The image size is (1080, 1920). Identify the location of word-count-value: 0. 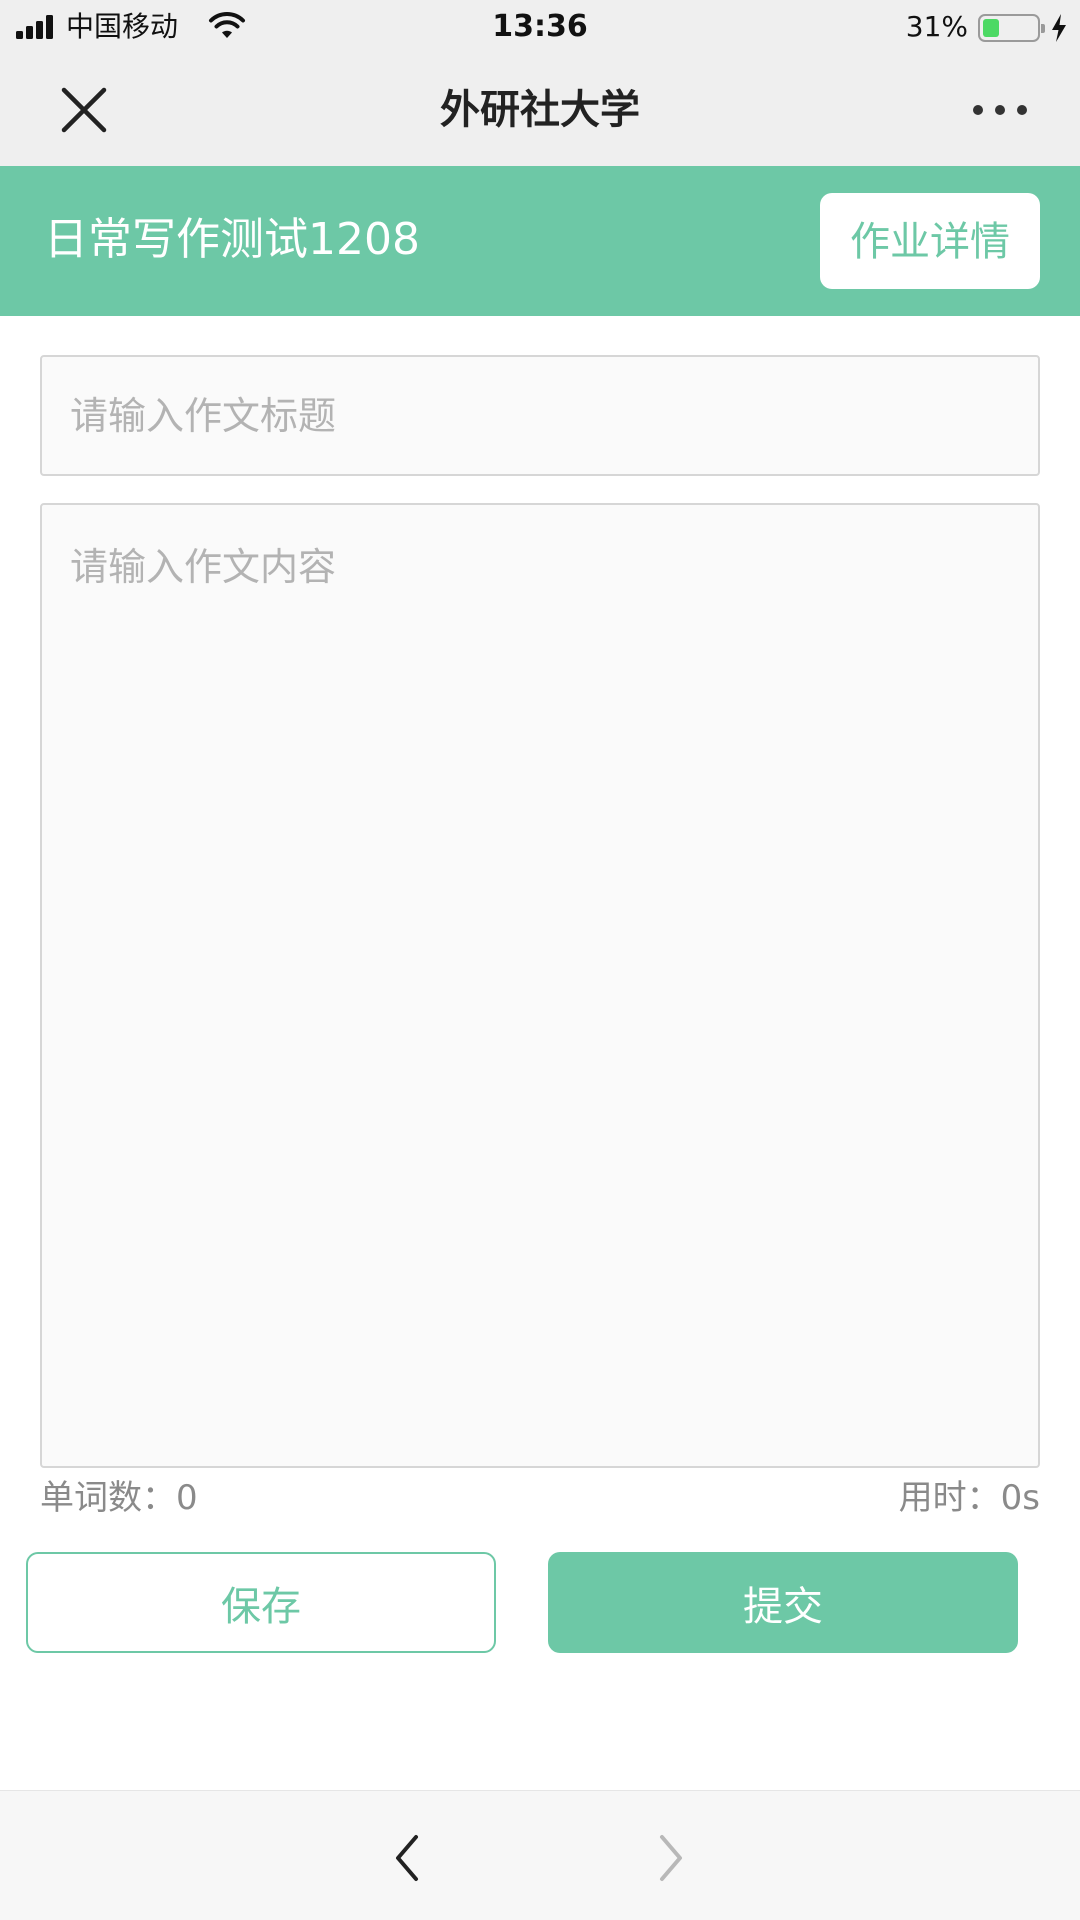
(187, 1498).